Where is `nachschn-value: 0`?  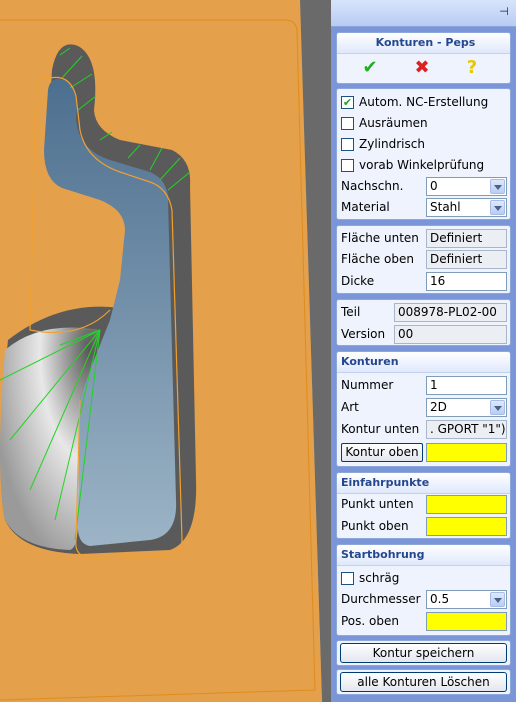 nachschn-value: 0 is located at coordinates (434, 186).